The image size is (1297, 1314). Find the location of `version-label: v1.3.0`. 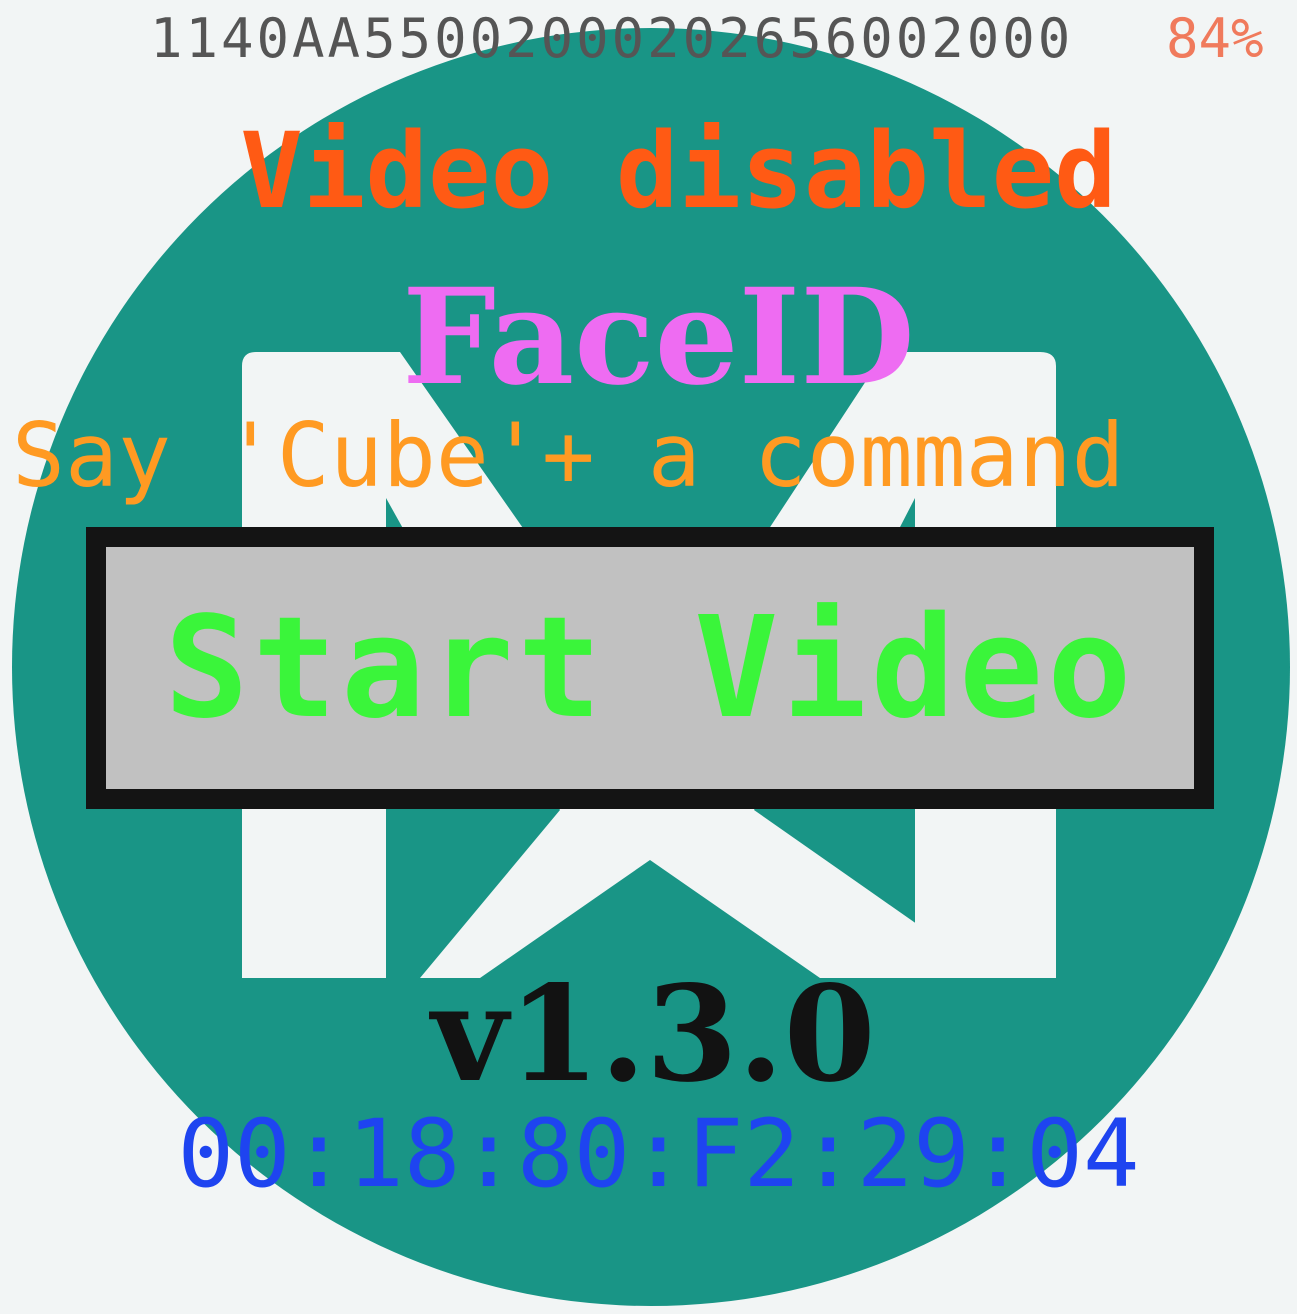

version-label: v1.3.0 is located at coordinates (653, 1034).